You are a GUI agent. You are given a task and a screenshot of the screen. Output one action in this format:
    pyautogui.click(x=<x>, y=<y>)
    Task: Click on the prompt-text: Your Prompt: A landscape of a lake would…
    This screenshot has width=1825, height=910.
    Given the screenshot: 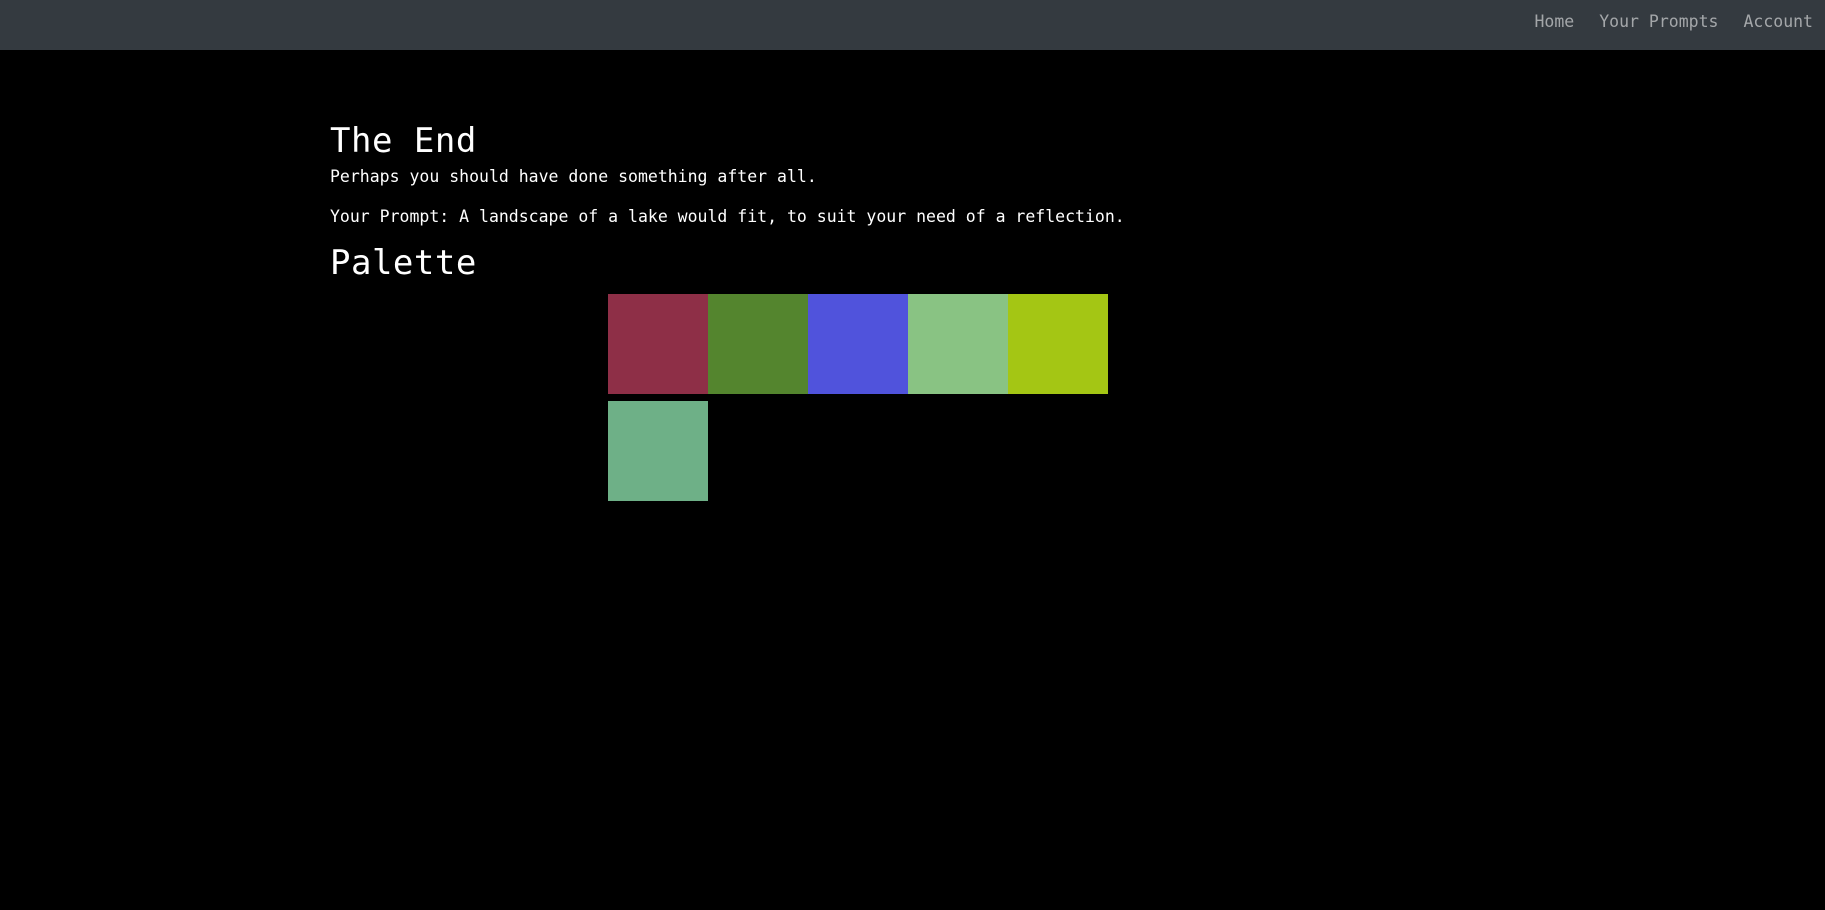 What is the action you would take?
    pyautogui.click(x=727, y=216)
    